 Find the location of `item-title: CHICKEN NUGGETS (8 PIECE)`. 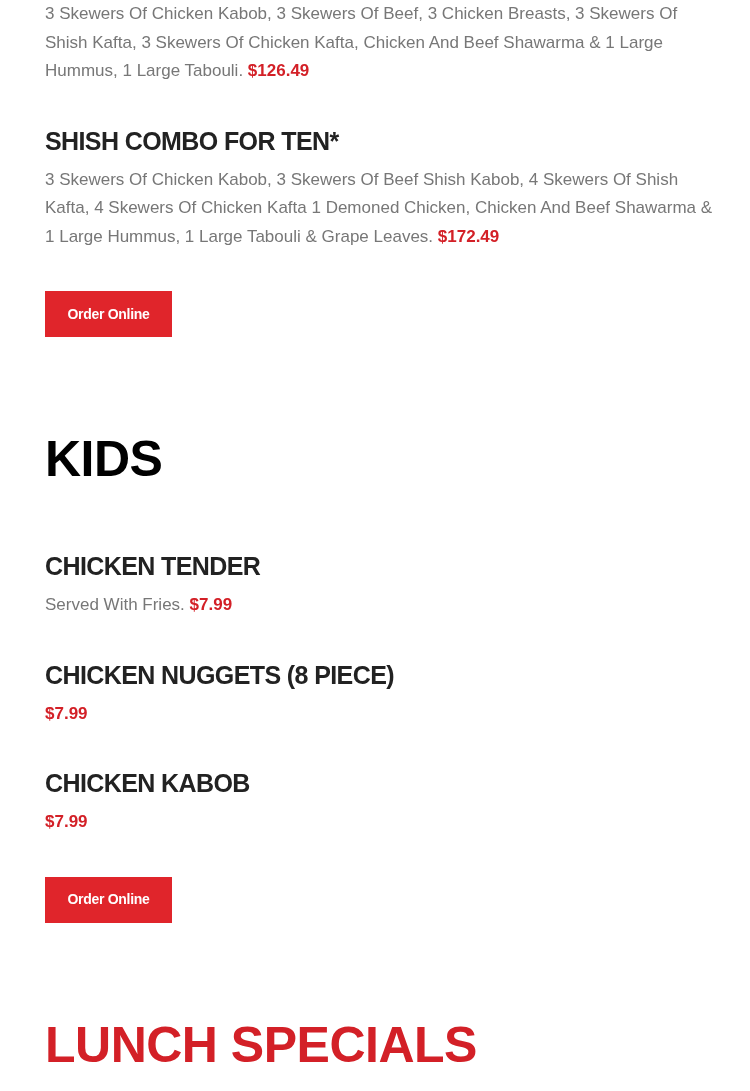

item-title: CHICKEN NUGGETS (8 PIECE) is located at coordinates (220, 674).